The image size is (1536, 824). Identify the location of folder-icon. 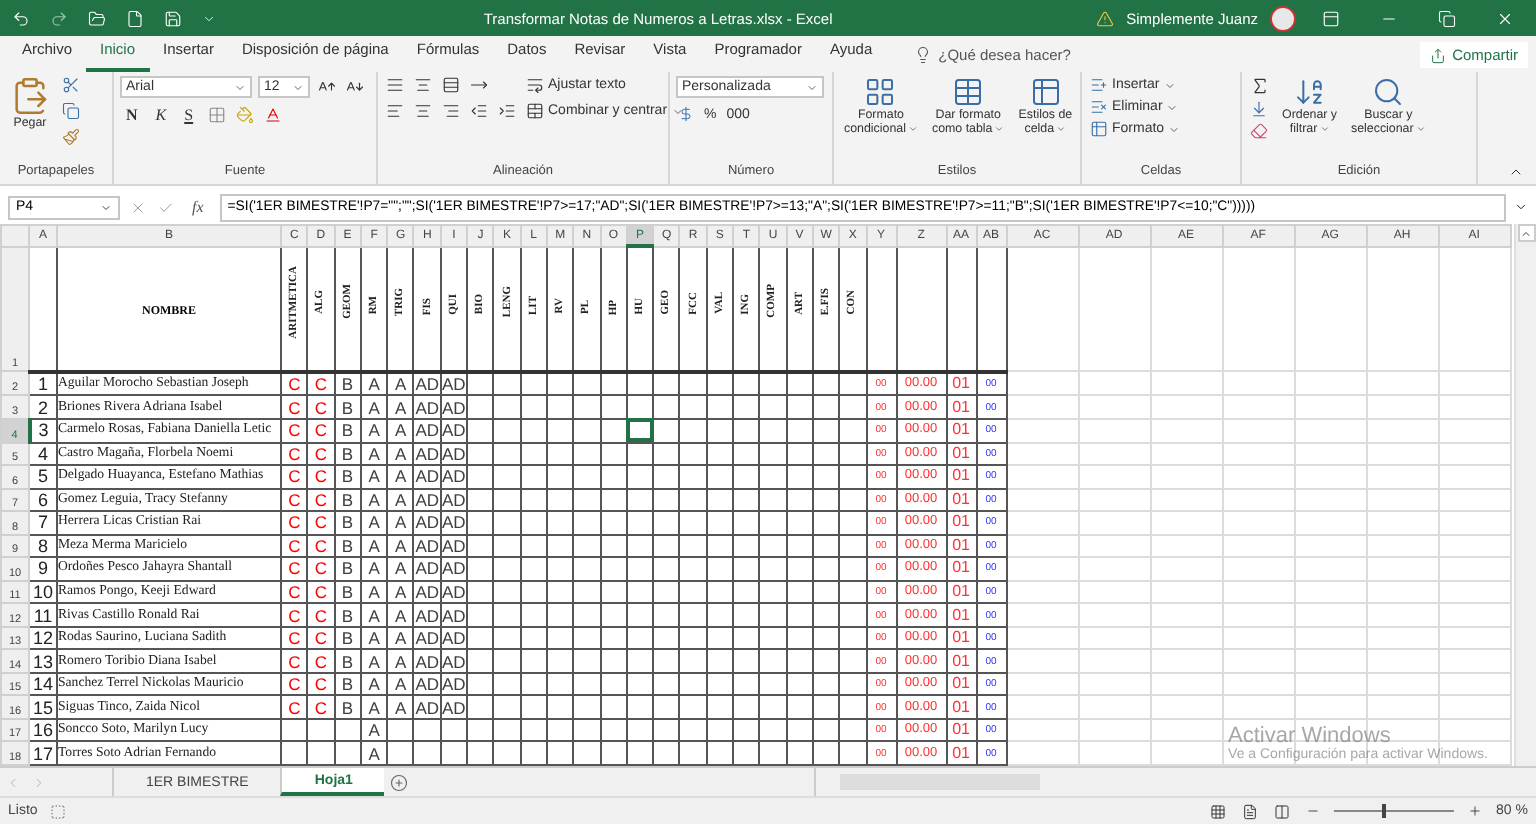
(97, 18).